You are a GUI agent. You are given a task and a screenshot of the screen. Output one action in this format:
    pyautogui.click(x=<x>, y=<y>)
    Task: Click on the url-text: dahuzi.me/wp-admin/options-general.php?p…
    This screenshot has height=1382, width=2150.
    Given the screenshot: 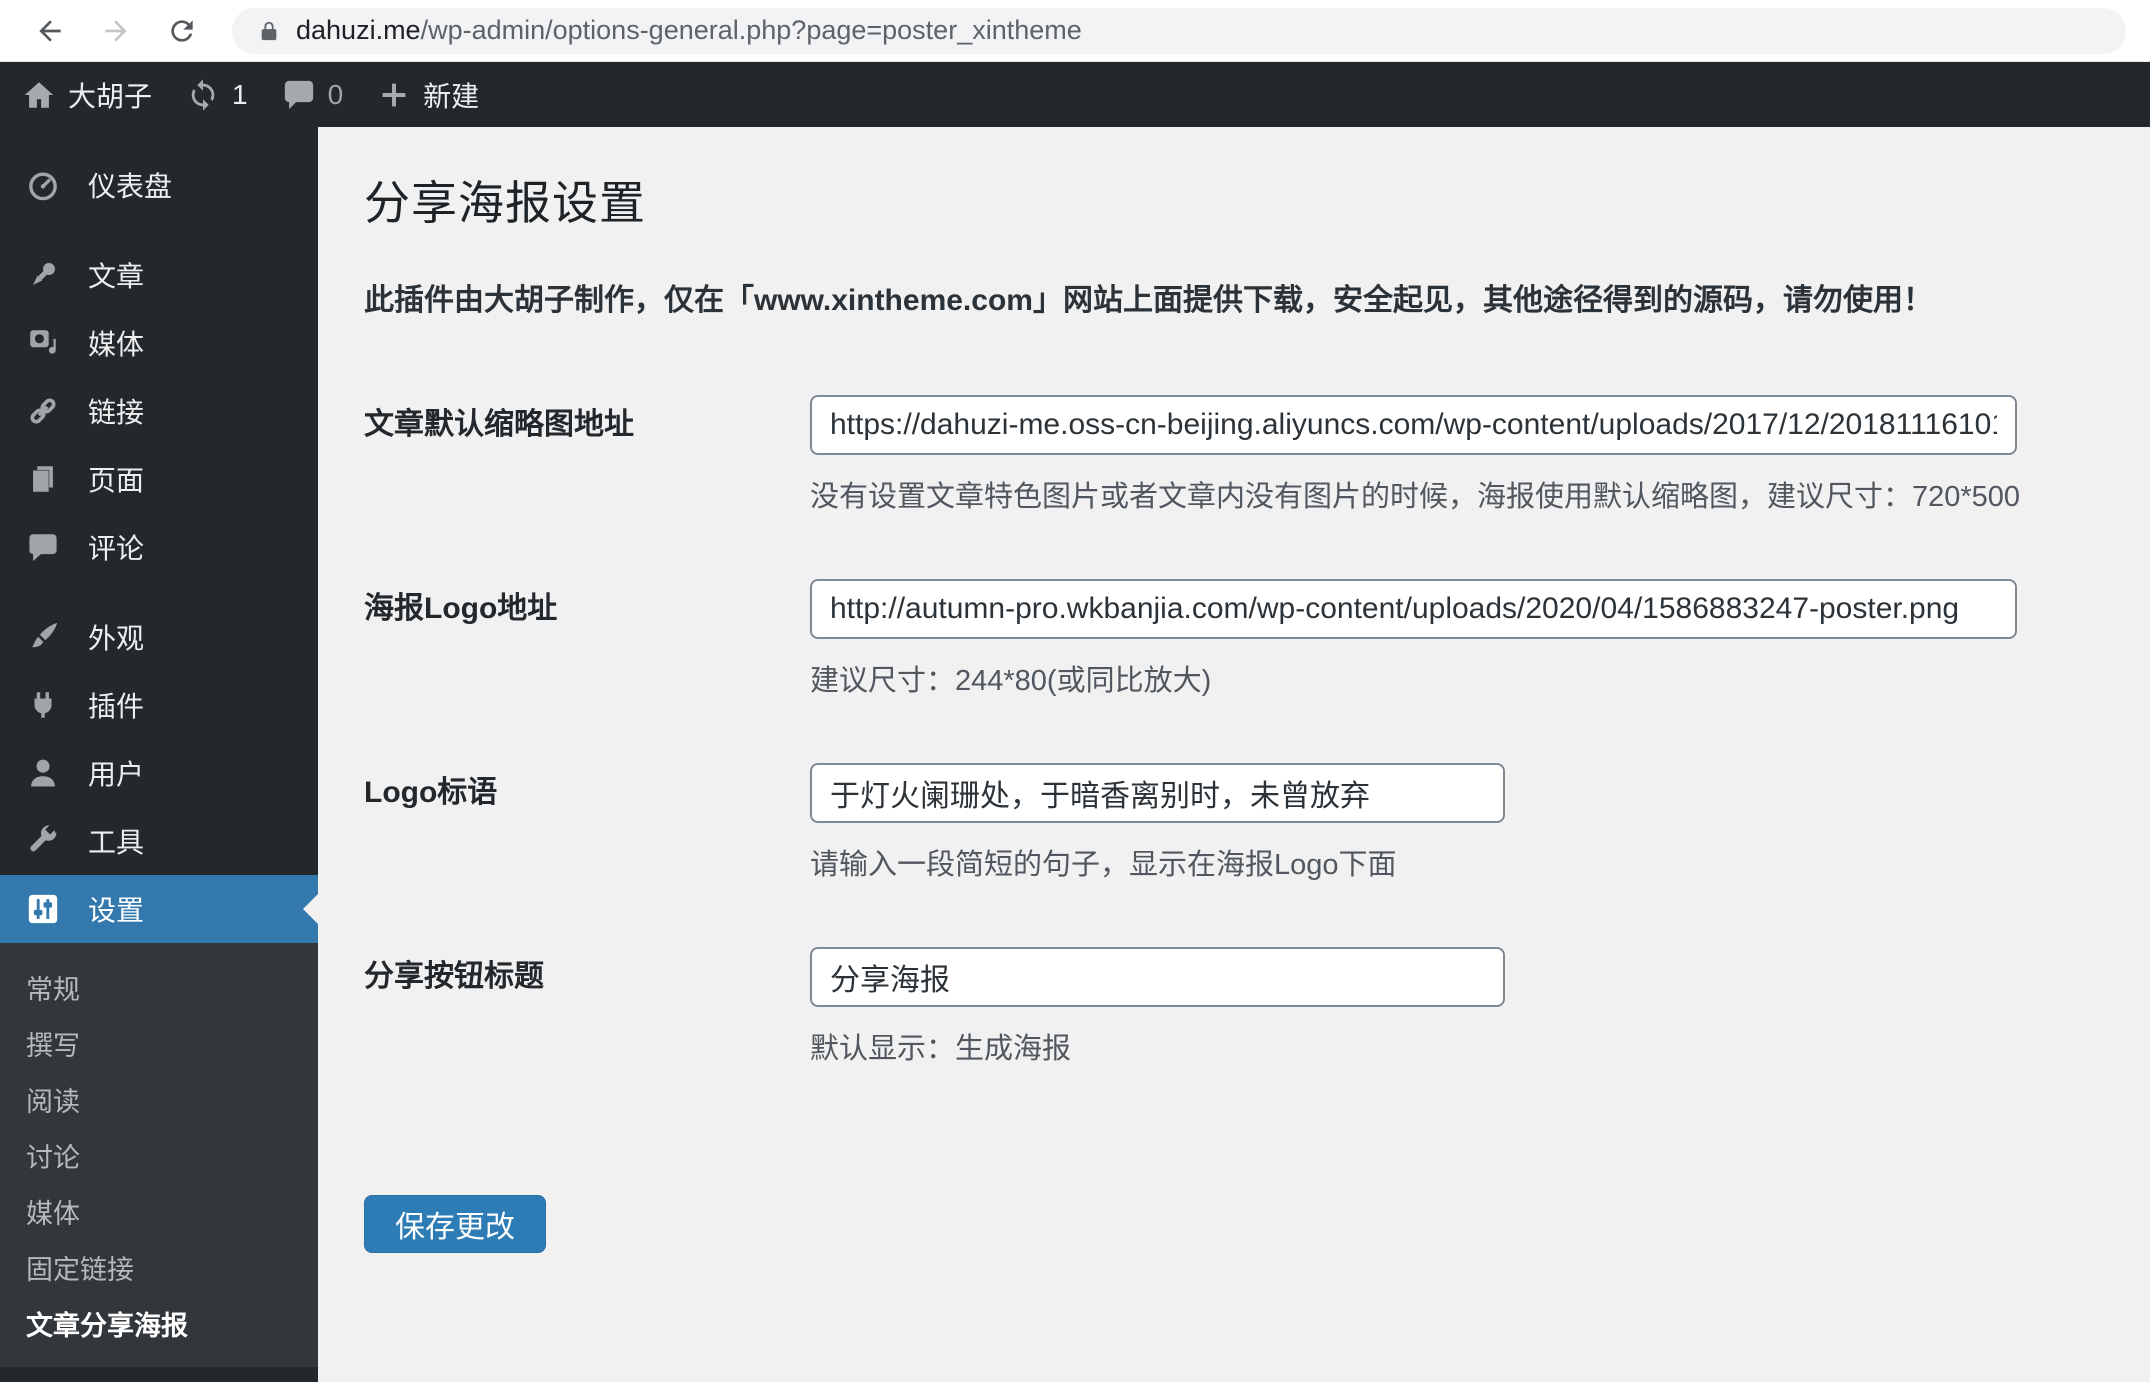 What is the action you would take?
    pyautogui.click(x=689, y=30)
    